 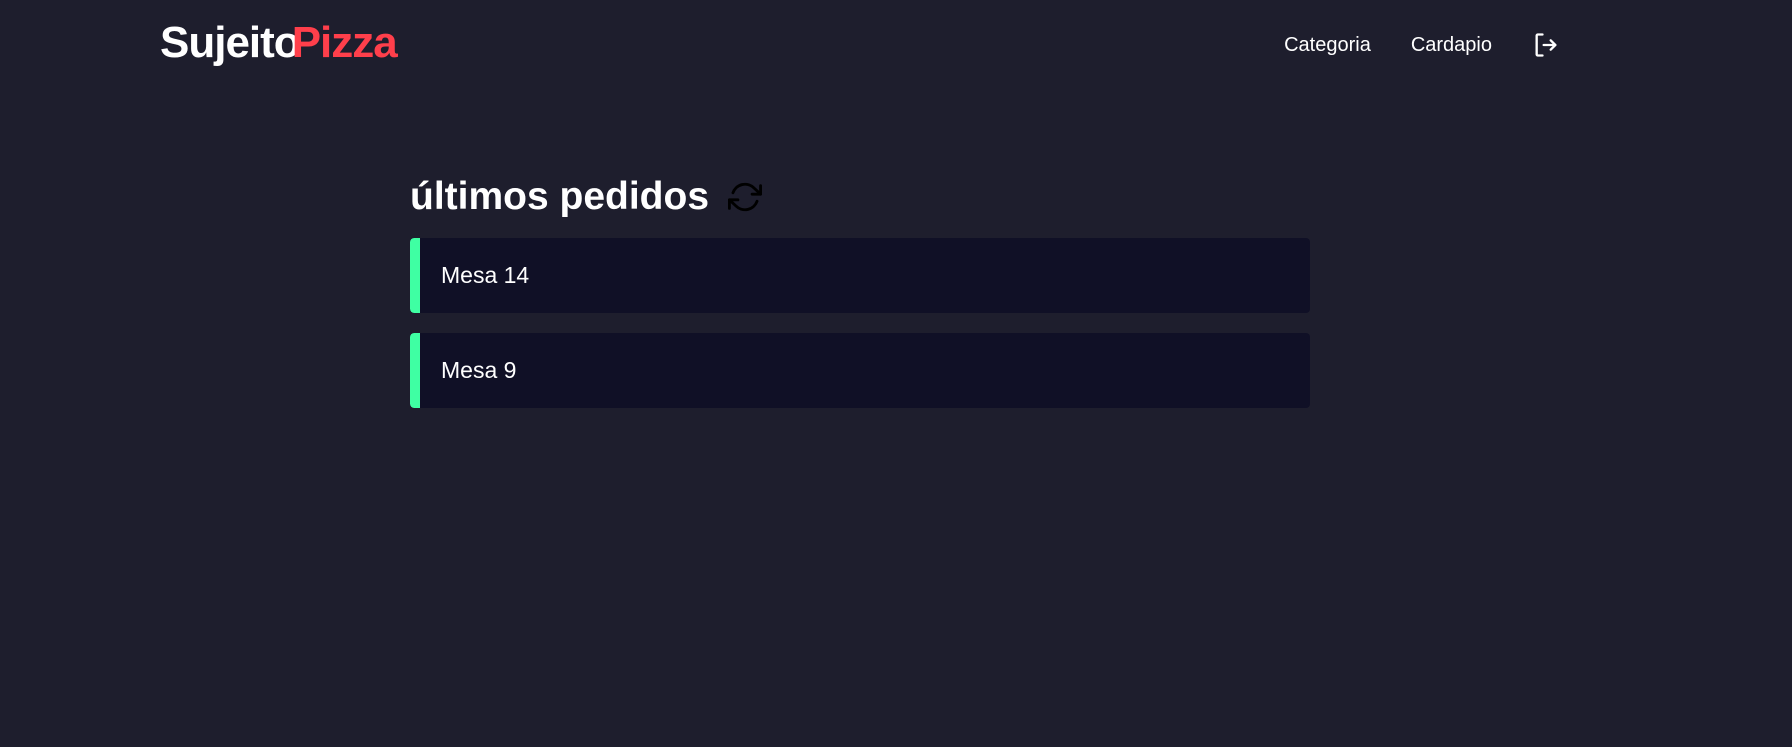 I want to click on refresh-button, so click(x=745, y=197).